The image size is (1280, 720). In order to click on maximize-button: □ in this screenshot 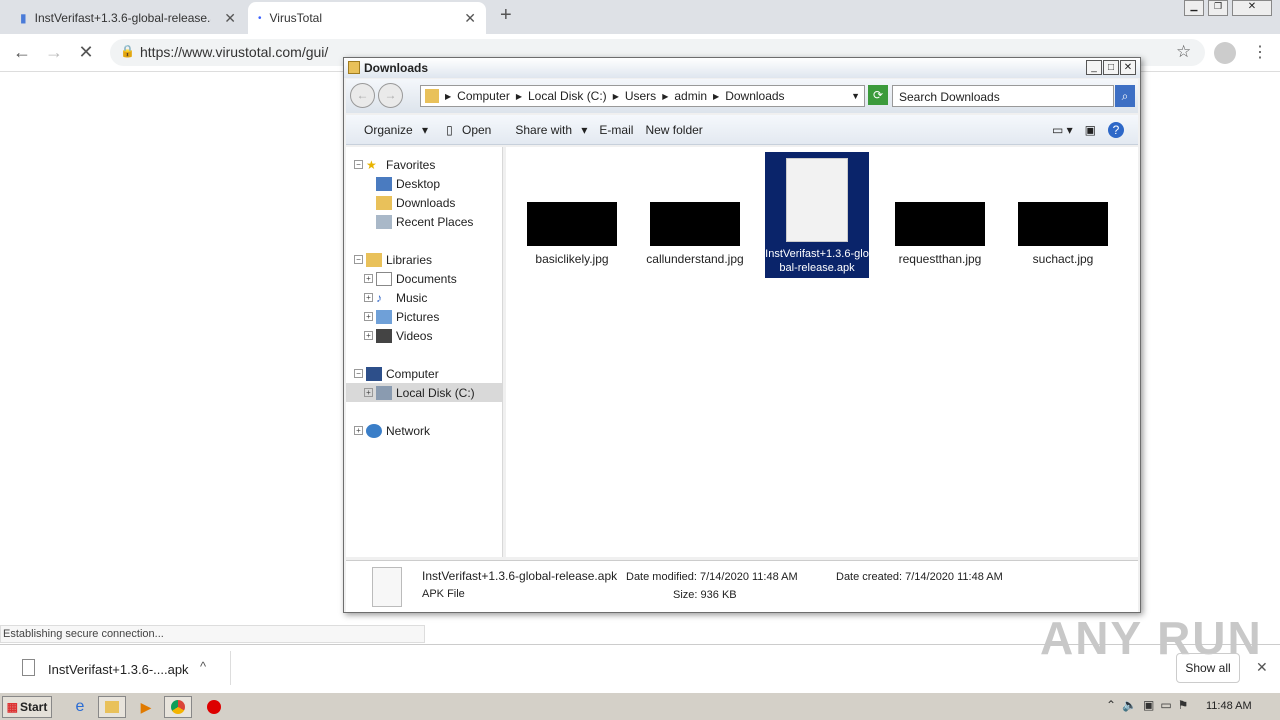, I will do `click(1111, 67)`.